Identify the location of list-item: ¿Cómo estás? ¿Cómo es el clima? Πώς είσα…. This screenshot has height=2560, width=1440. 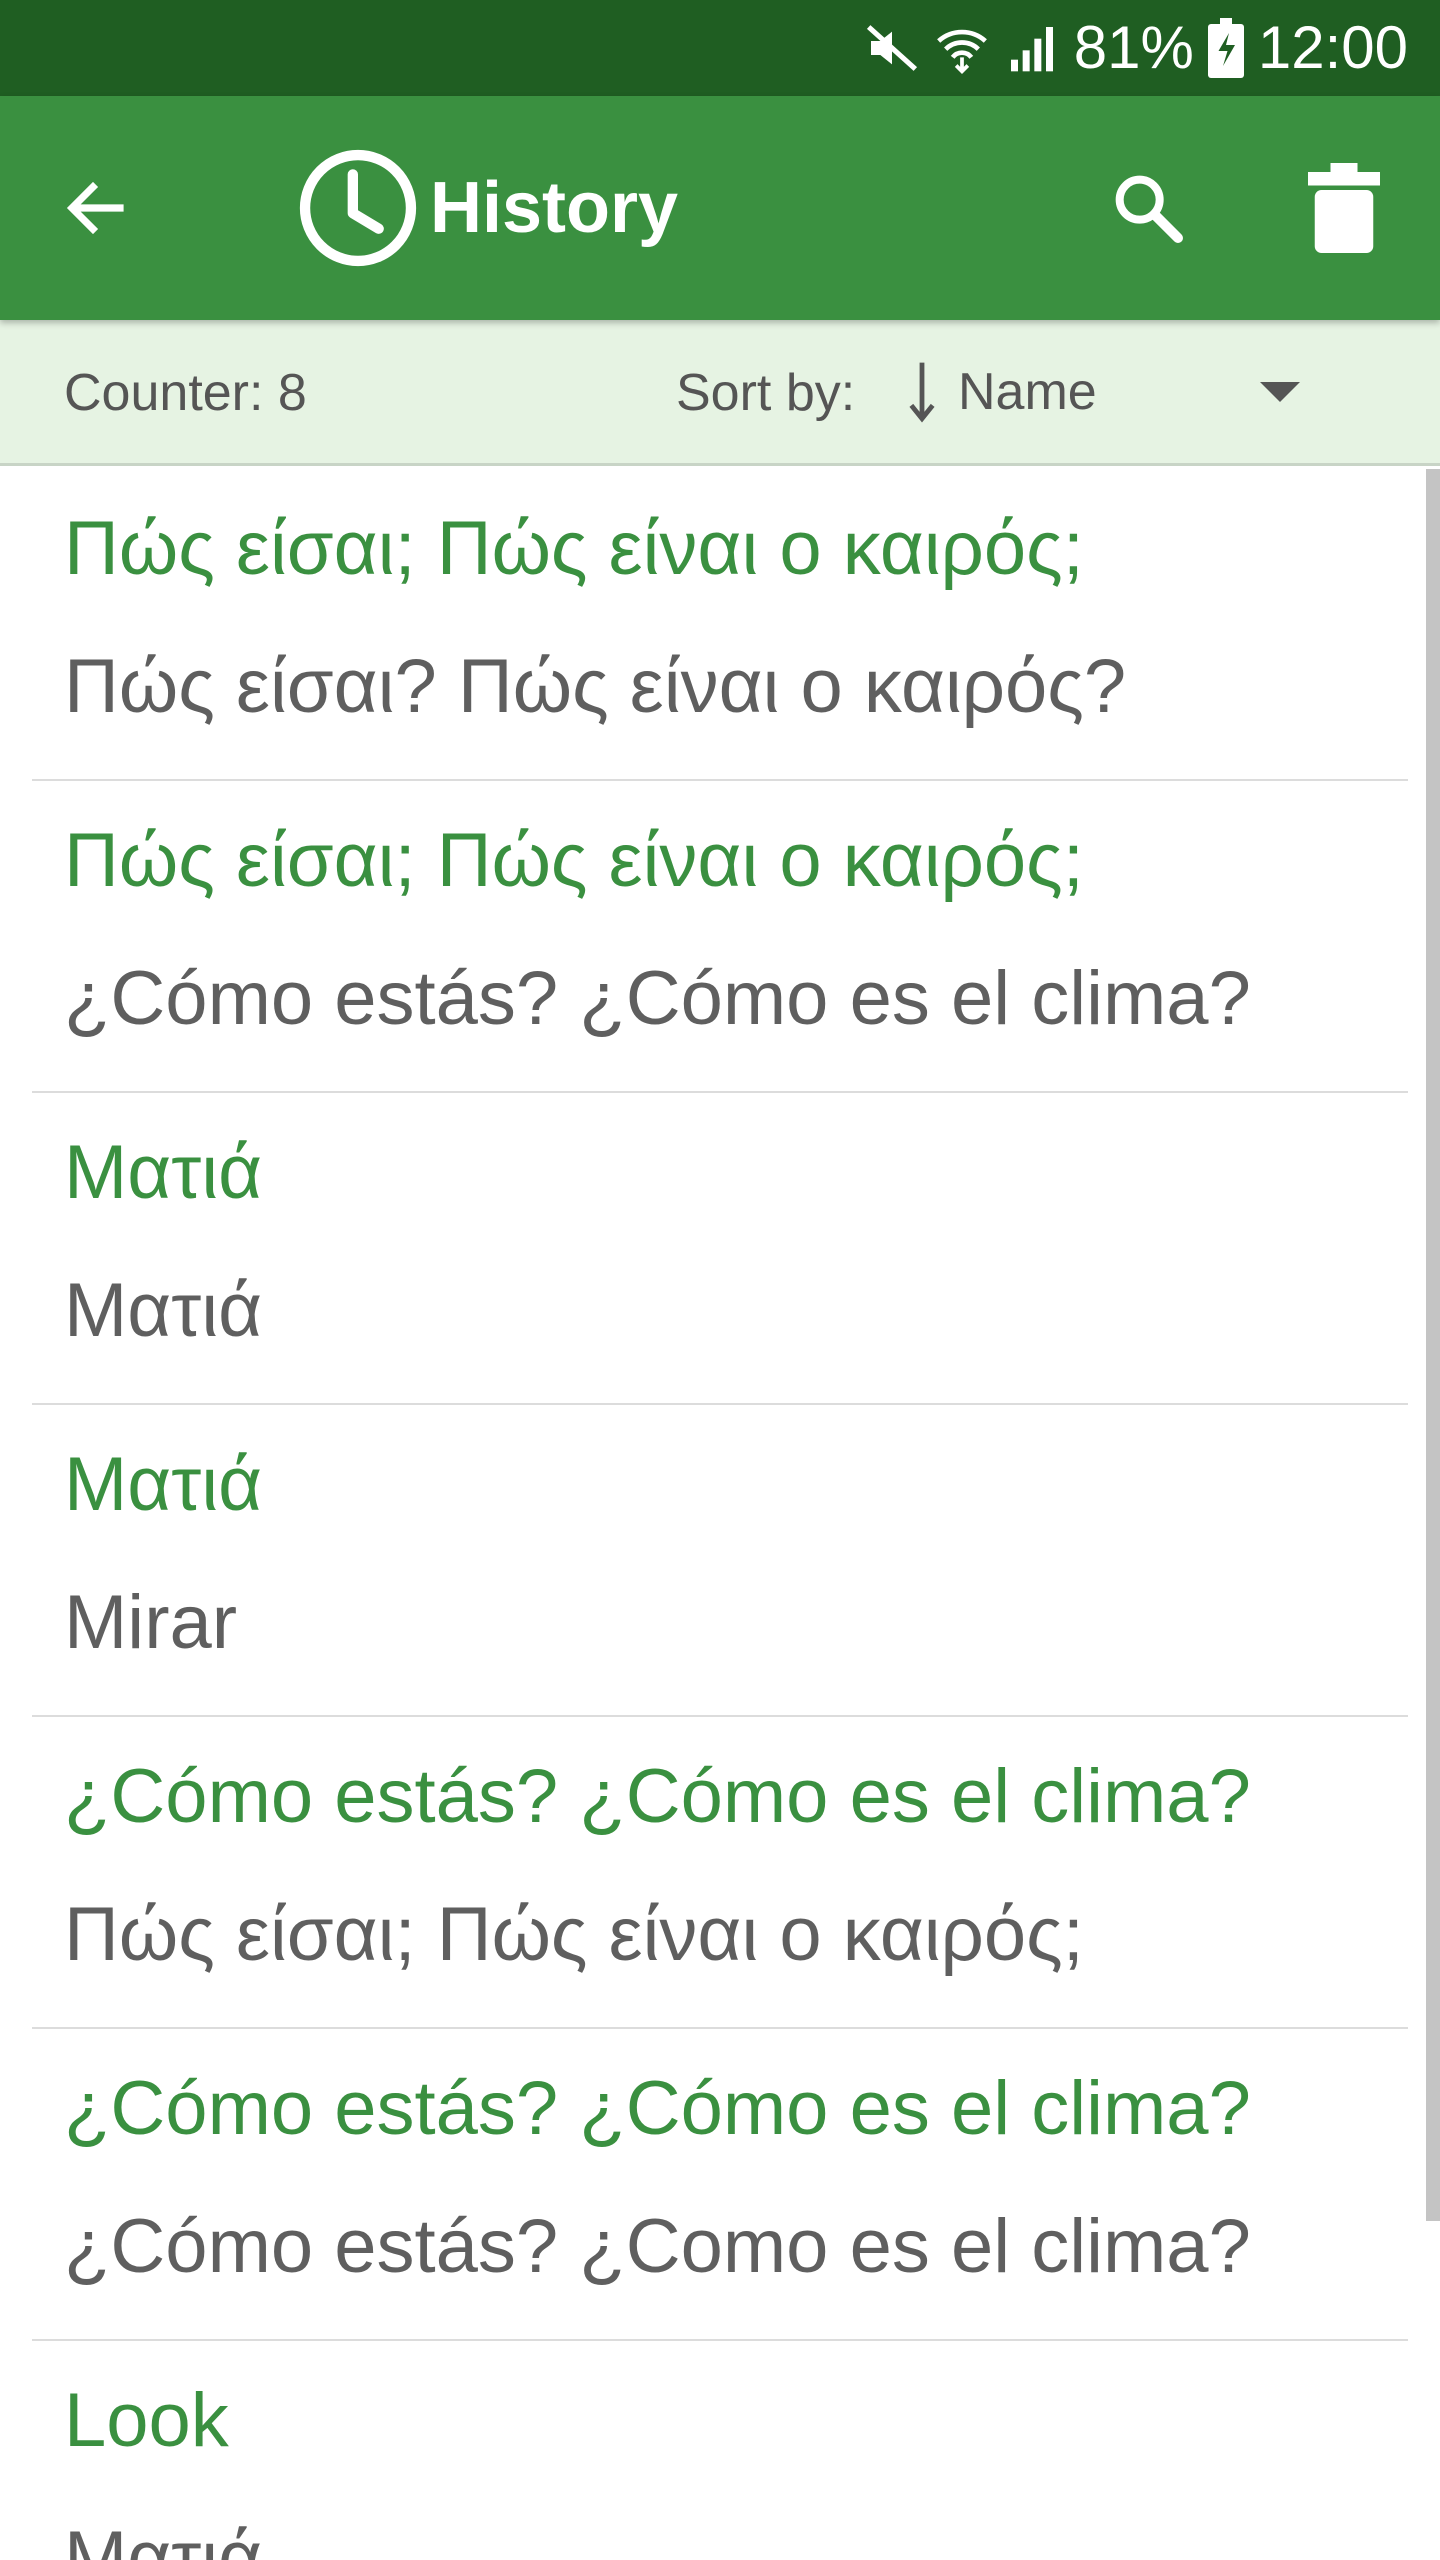
(720, 1873).